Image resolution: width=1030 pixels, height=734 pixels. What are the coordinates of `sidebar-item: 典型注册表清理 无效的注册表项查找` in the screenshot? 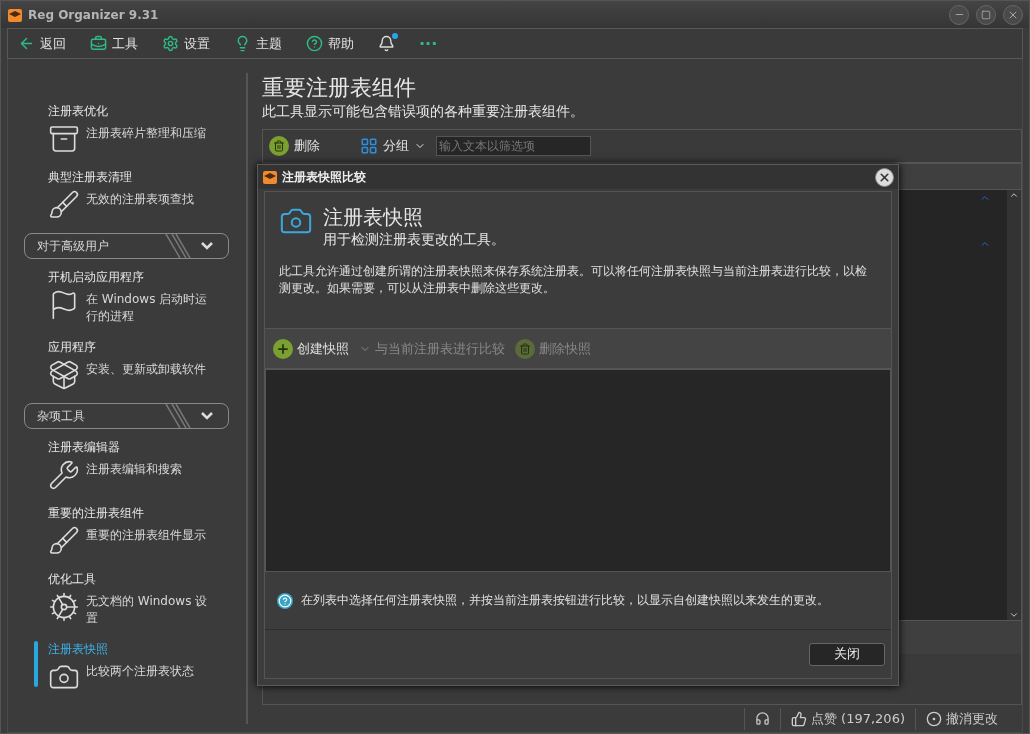 It's located at (127, 195).